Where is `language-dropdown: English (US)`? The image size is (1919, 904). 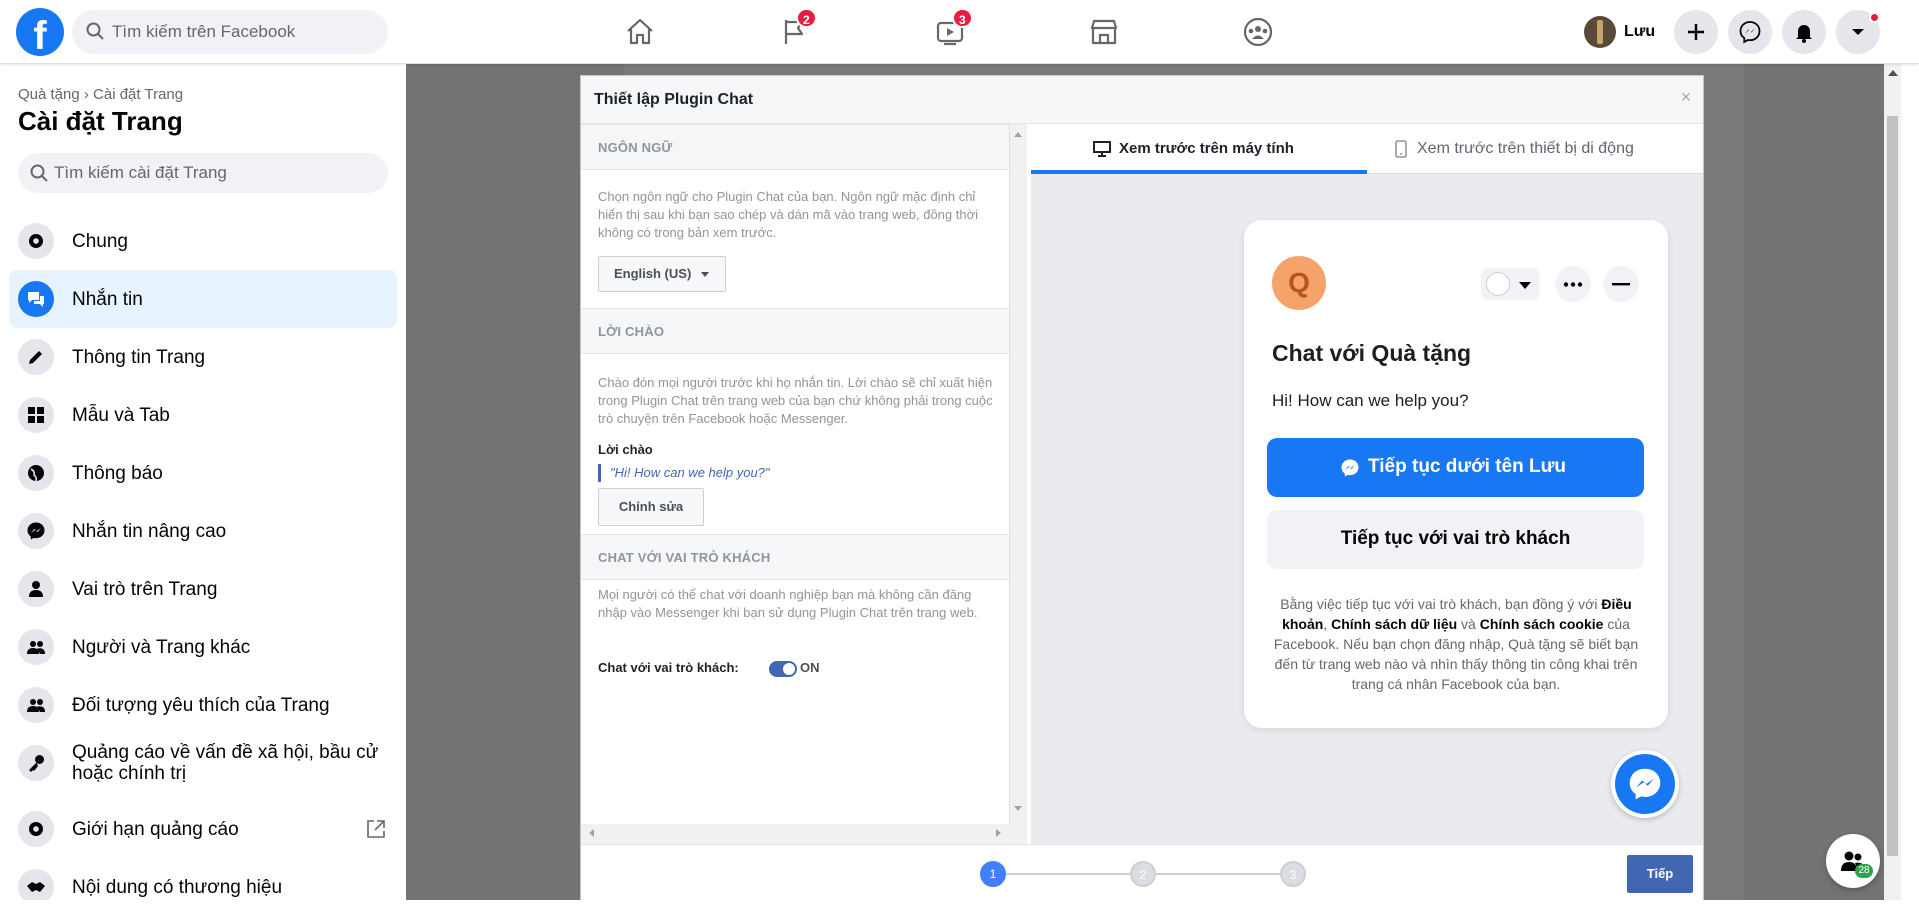
language-dropdown: English (US) is located at coordinates (662, 274).